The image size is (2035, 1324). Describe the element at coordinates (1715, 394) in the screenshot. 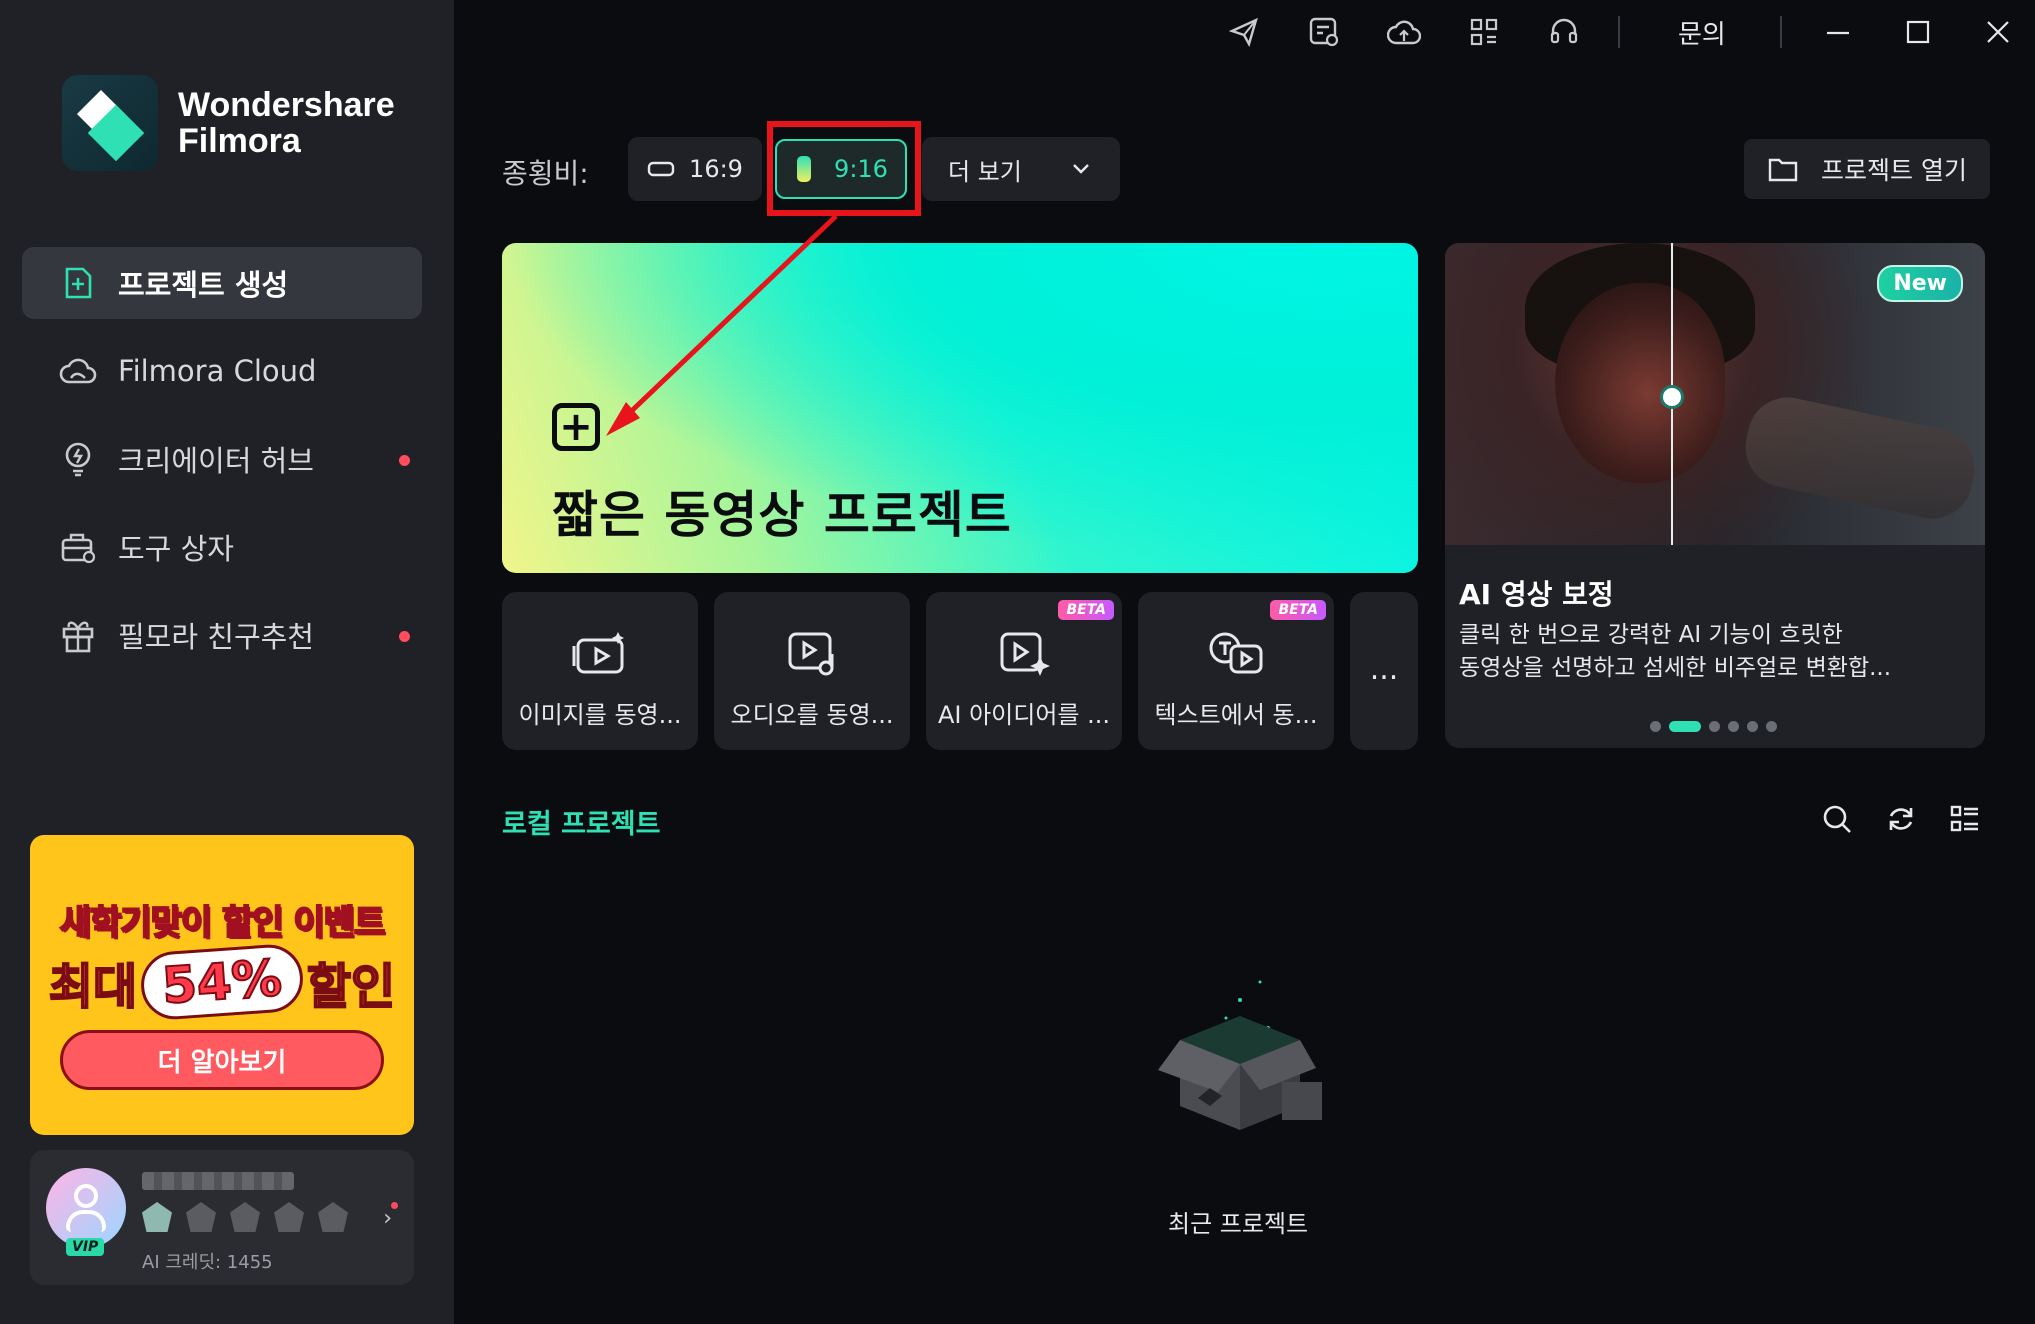

I see `ai-enhance-preview-image: New` at that location.